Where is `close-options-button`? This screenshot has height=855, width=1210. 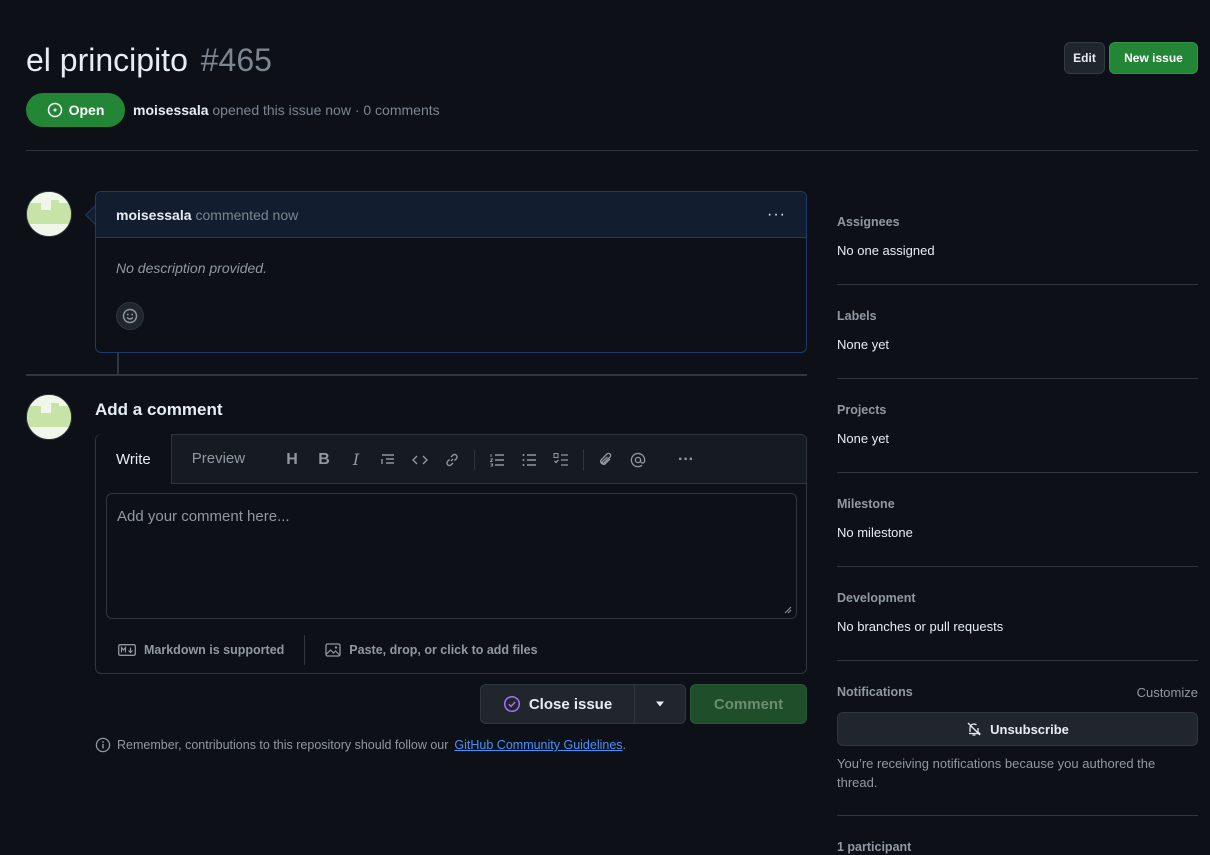
close-options-button is located at coordinates (660, 704).